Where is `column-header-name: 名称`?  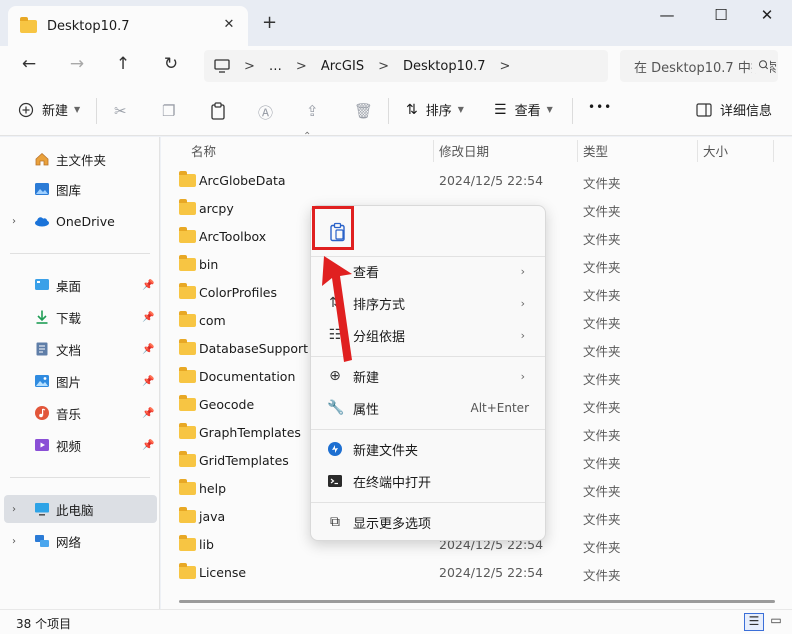
column-header-name: 名称 is located at coordinates (203, 152).